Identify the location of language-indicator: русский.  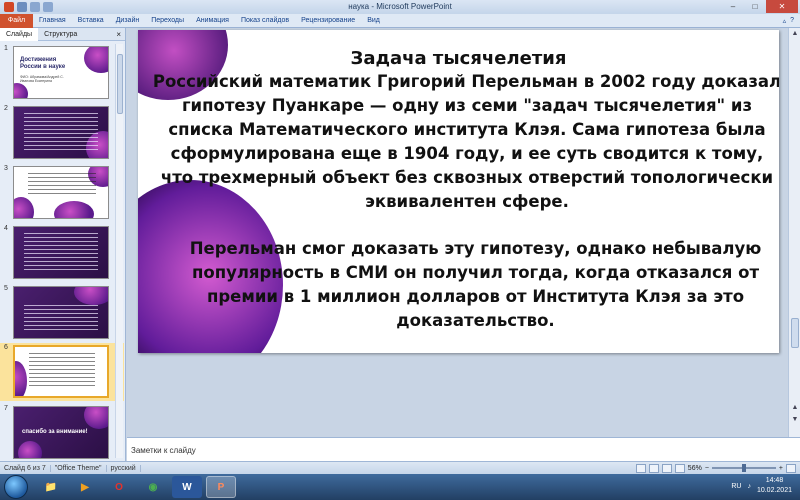
(124, 468).